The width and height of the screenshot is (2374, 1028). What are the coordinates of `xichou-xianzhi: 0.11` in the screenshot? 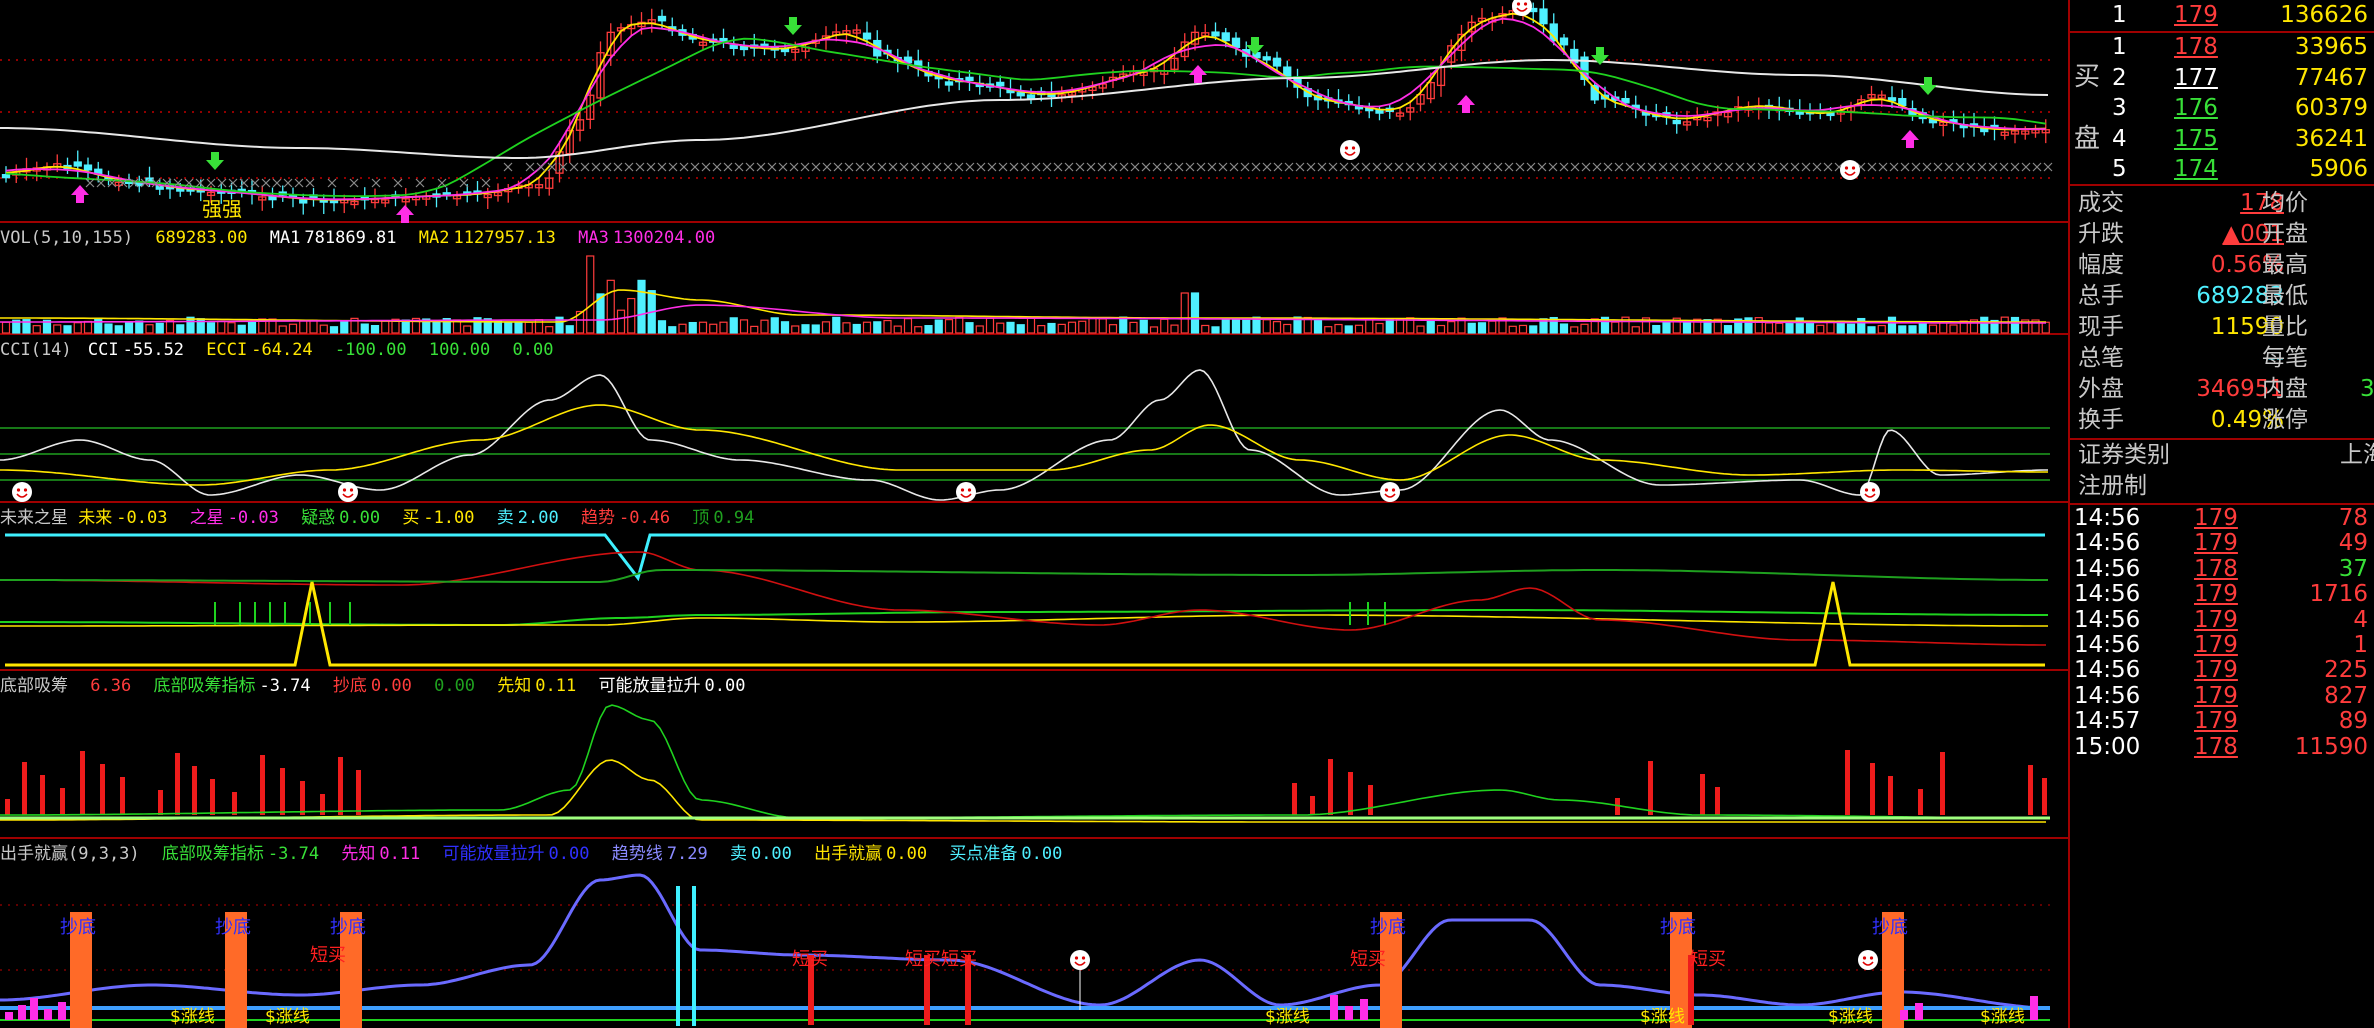 It's located at (556, 686).